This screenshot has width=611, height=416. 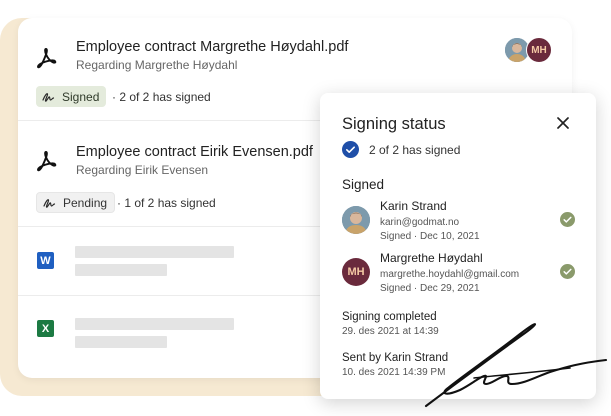 I want to click on signer-name: Karin Strand, so click(x=413, y=206).